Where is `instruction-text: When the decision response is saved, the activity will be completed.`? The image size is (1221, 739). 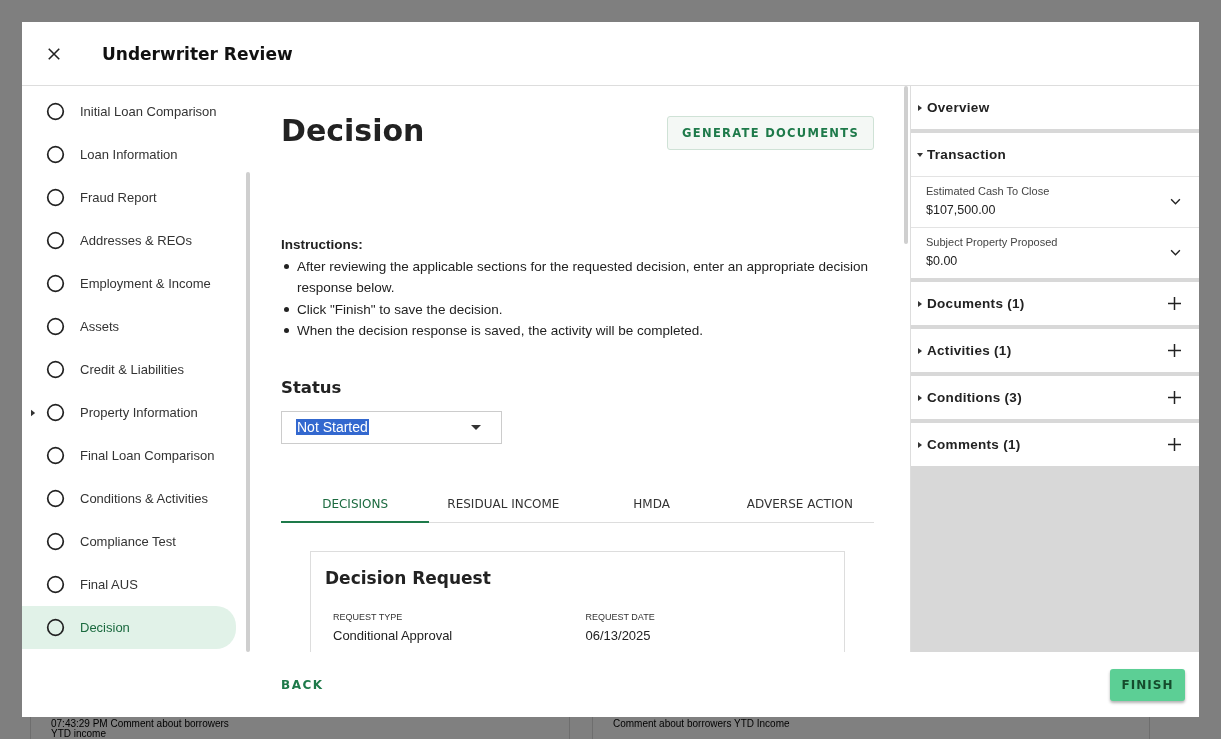
instruction-text: When the decision response is saved, the activity will be completed. is located at coordinates (500, 331).